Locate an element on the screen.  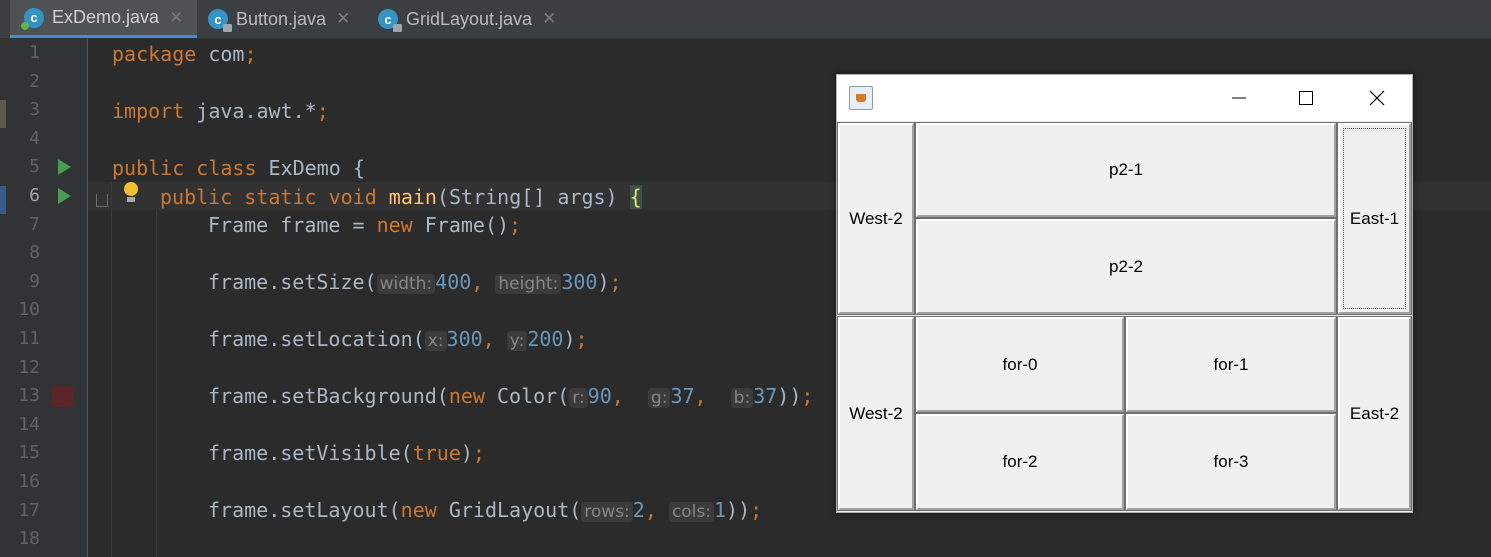
tab-gridlayout: c GridLayout.java ✕ is located at coordinates (467, 19).